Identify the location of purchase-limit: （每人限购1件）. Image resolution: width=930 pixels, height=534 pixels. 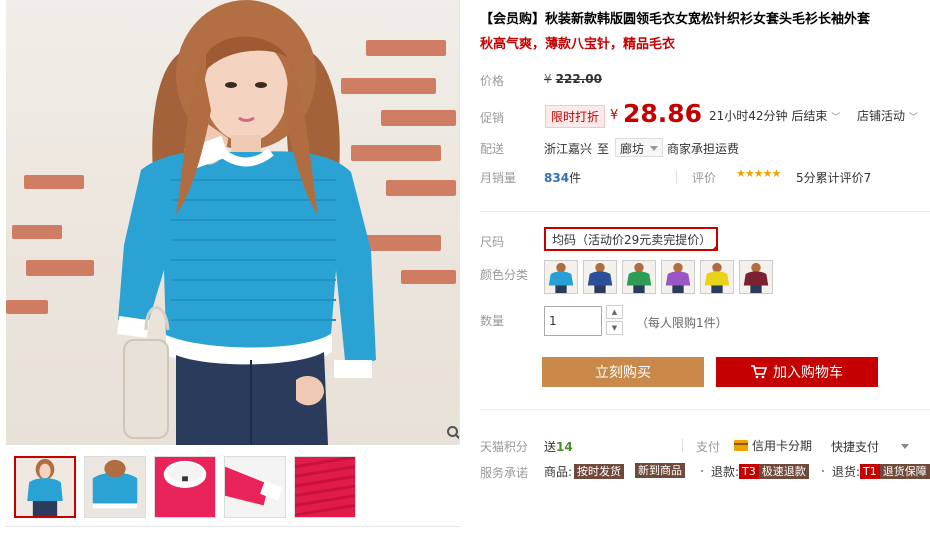
(682, 323).